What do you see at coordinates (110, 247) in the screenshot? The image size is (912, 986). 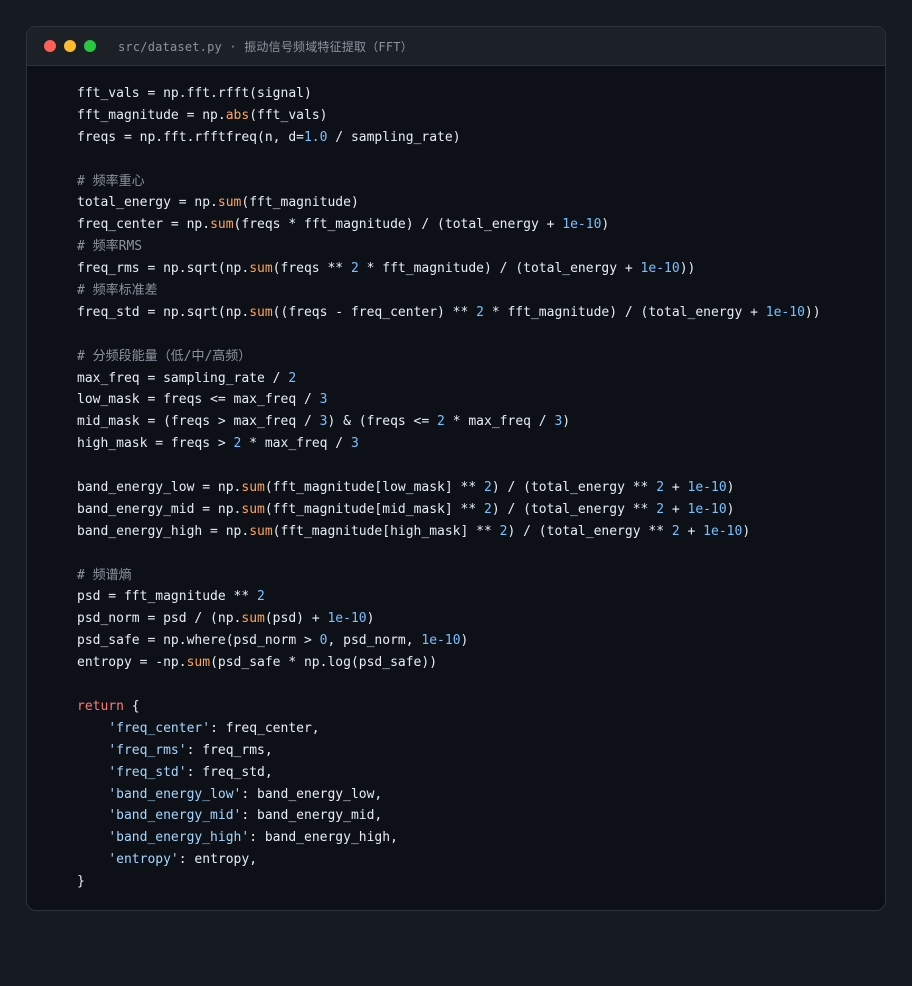 I see `code-token-comment: # 频率RMS` at bounding box center [110, 247].